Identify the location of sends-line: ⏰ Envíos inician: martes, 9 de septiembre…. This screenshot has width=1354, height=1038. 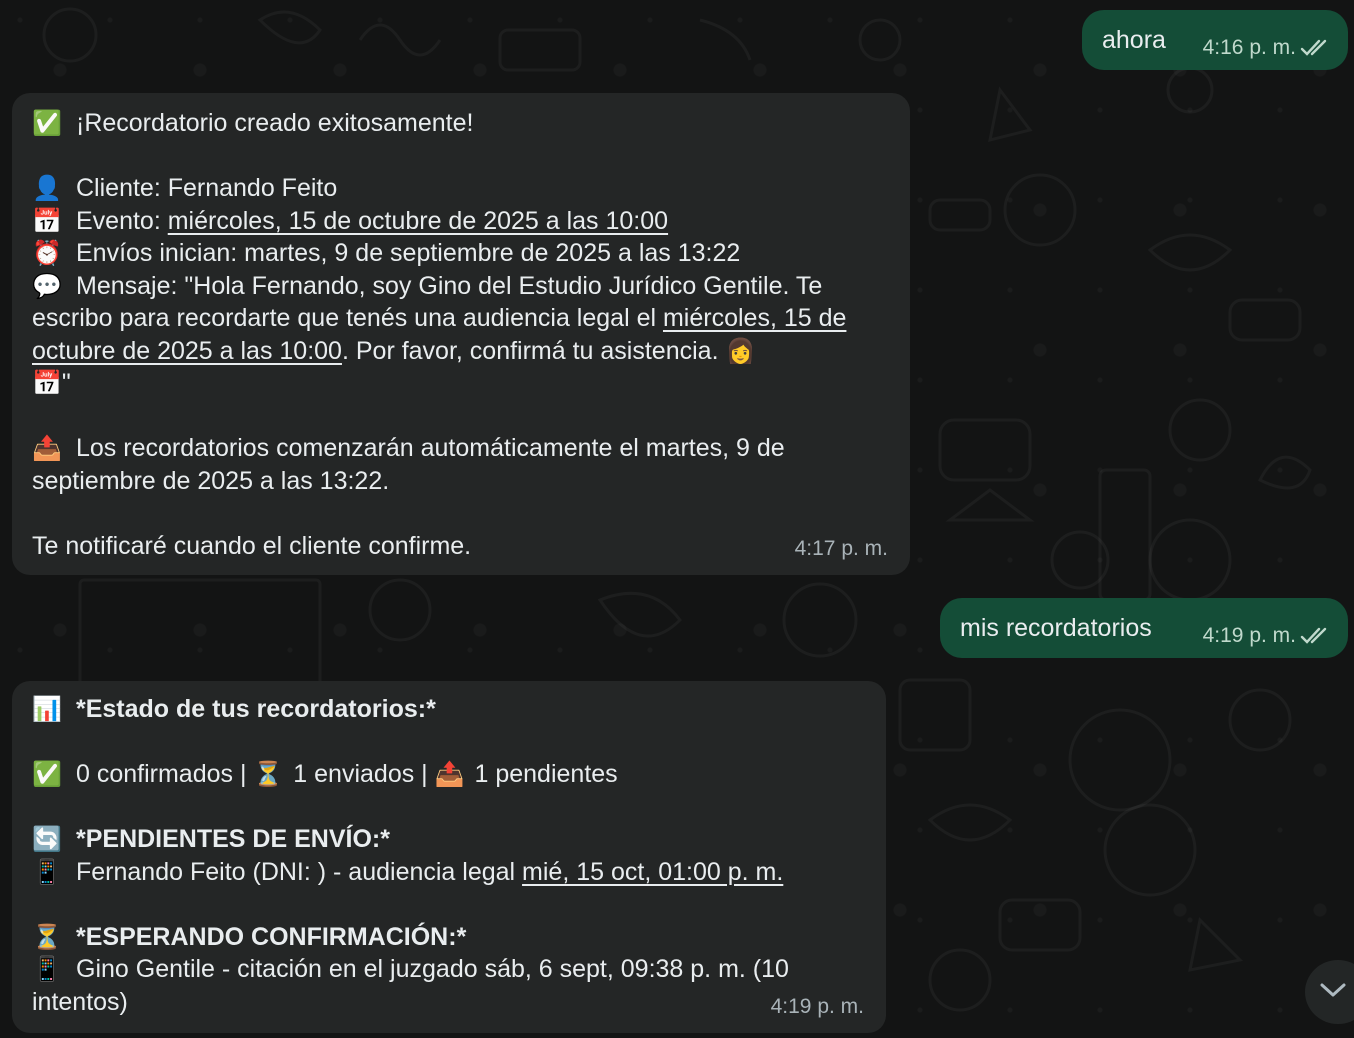
(461, 253).